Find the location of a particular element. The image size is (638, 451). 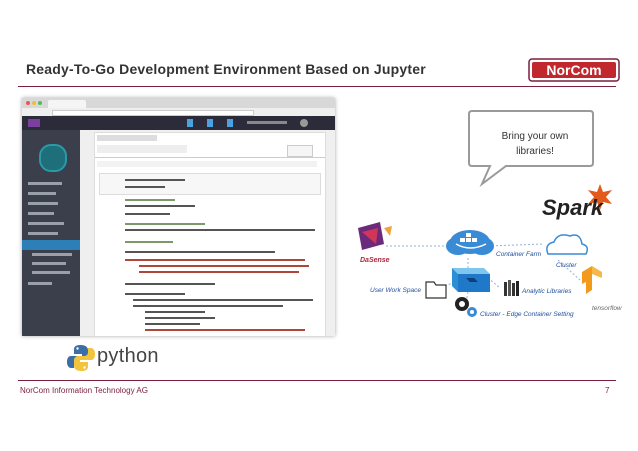

label-user-work-space: User Work Space is located at coordinates (395, 290).